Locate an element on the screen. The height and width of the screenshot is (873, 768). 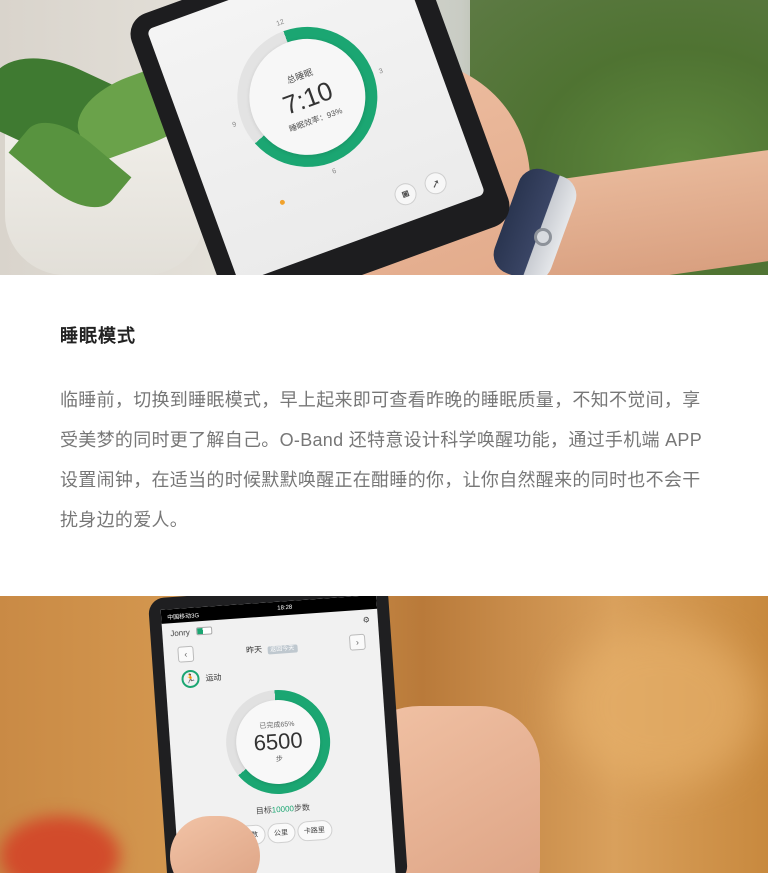
goal-suffix: 步数 is located at coordinates (302, 808).